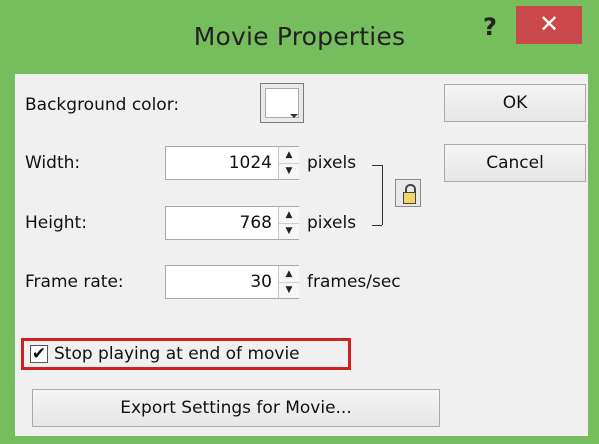  I want to click on height-input, so click(222, 223).